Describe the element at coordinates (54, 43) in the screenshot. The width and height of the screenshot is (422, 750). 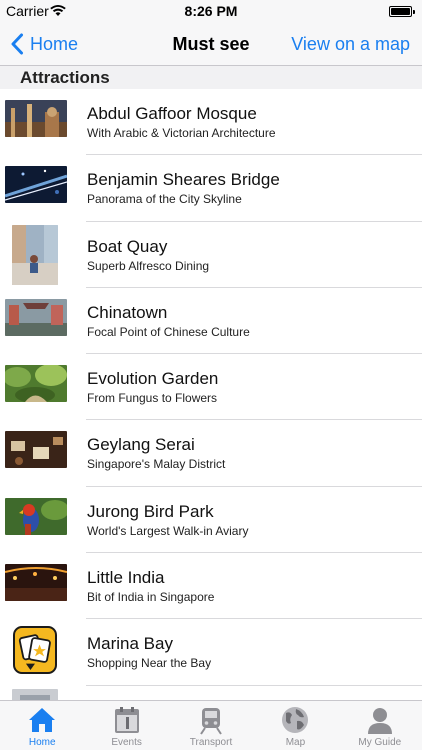
I see `back-button-label: Home` at that location.